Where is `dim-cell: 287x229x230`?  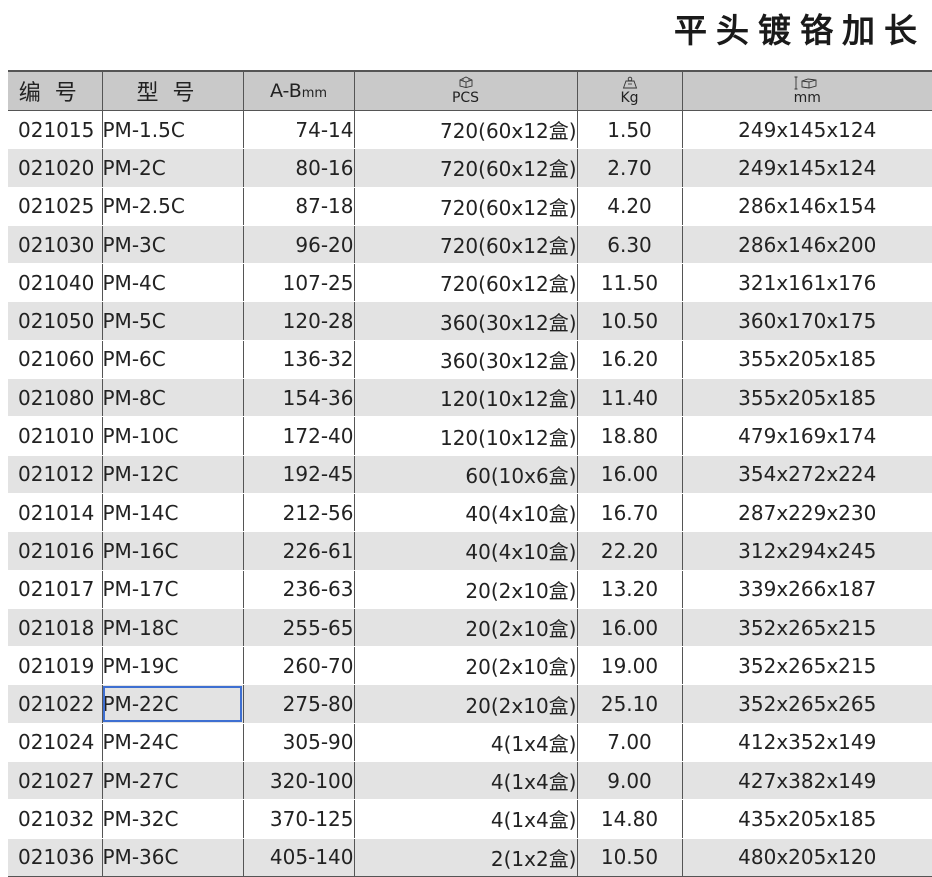
dim-cell: 287x229x230 is located at coordinates (807, 512).